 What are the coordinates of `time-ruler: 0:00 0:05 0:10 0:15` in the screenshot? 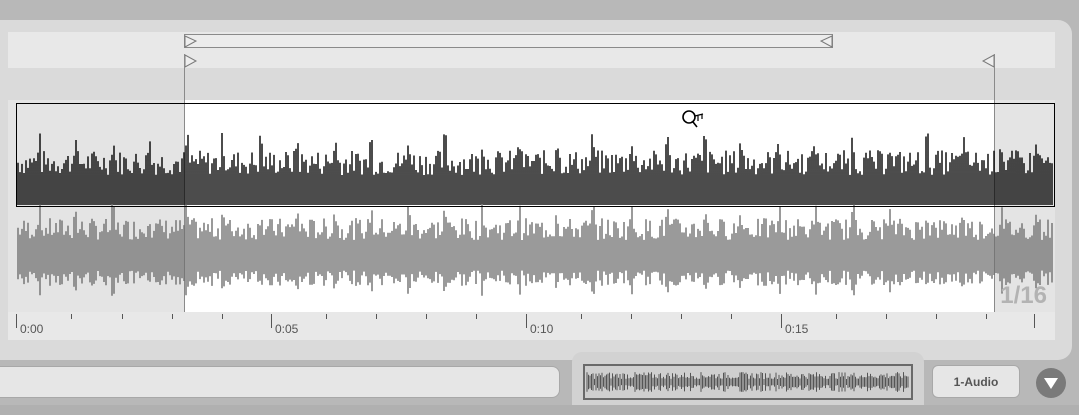 It's located at (531, 326).